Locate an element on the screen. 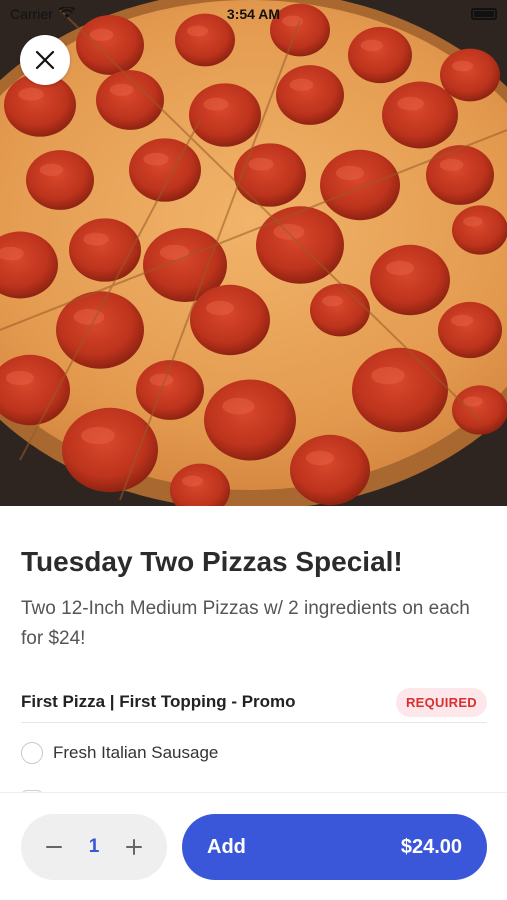  battery-icon is located at coordinates (484, 14).